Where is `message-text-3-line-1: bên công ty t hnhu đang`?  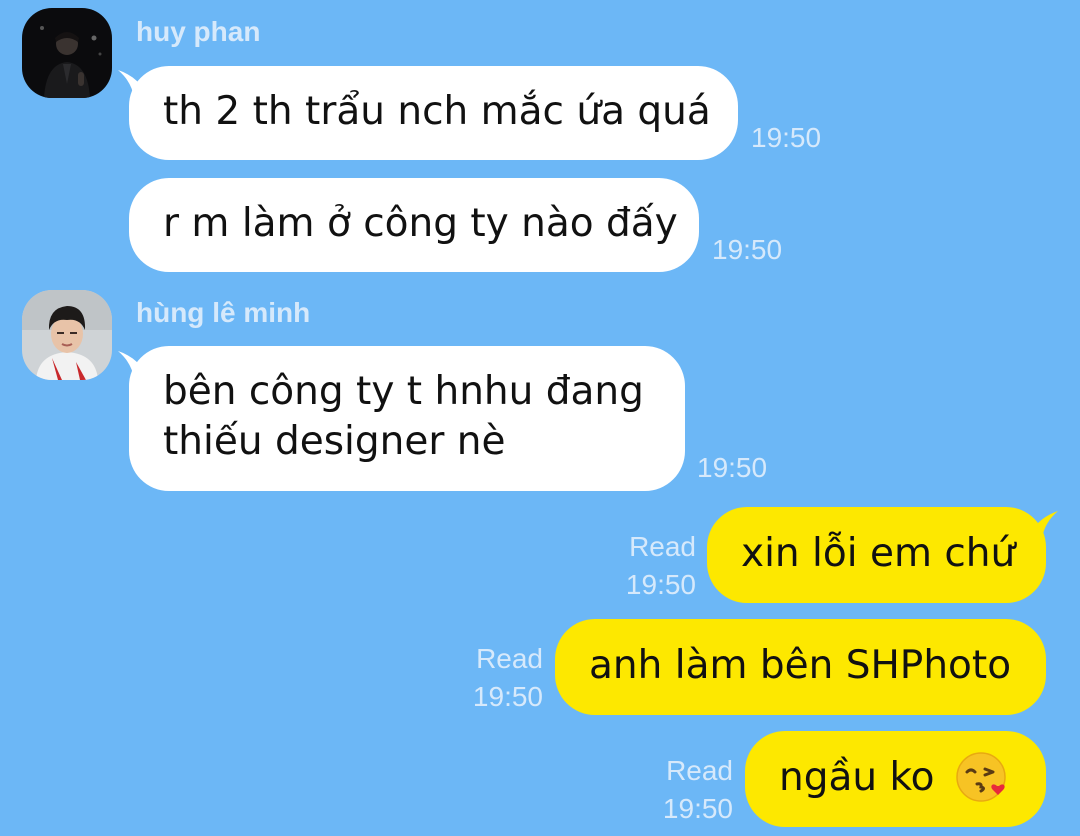 message-text-3-line-1: bên công ty t hnhu đang is located at coordinates (403, 391).